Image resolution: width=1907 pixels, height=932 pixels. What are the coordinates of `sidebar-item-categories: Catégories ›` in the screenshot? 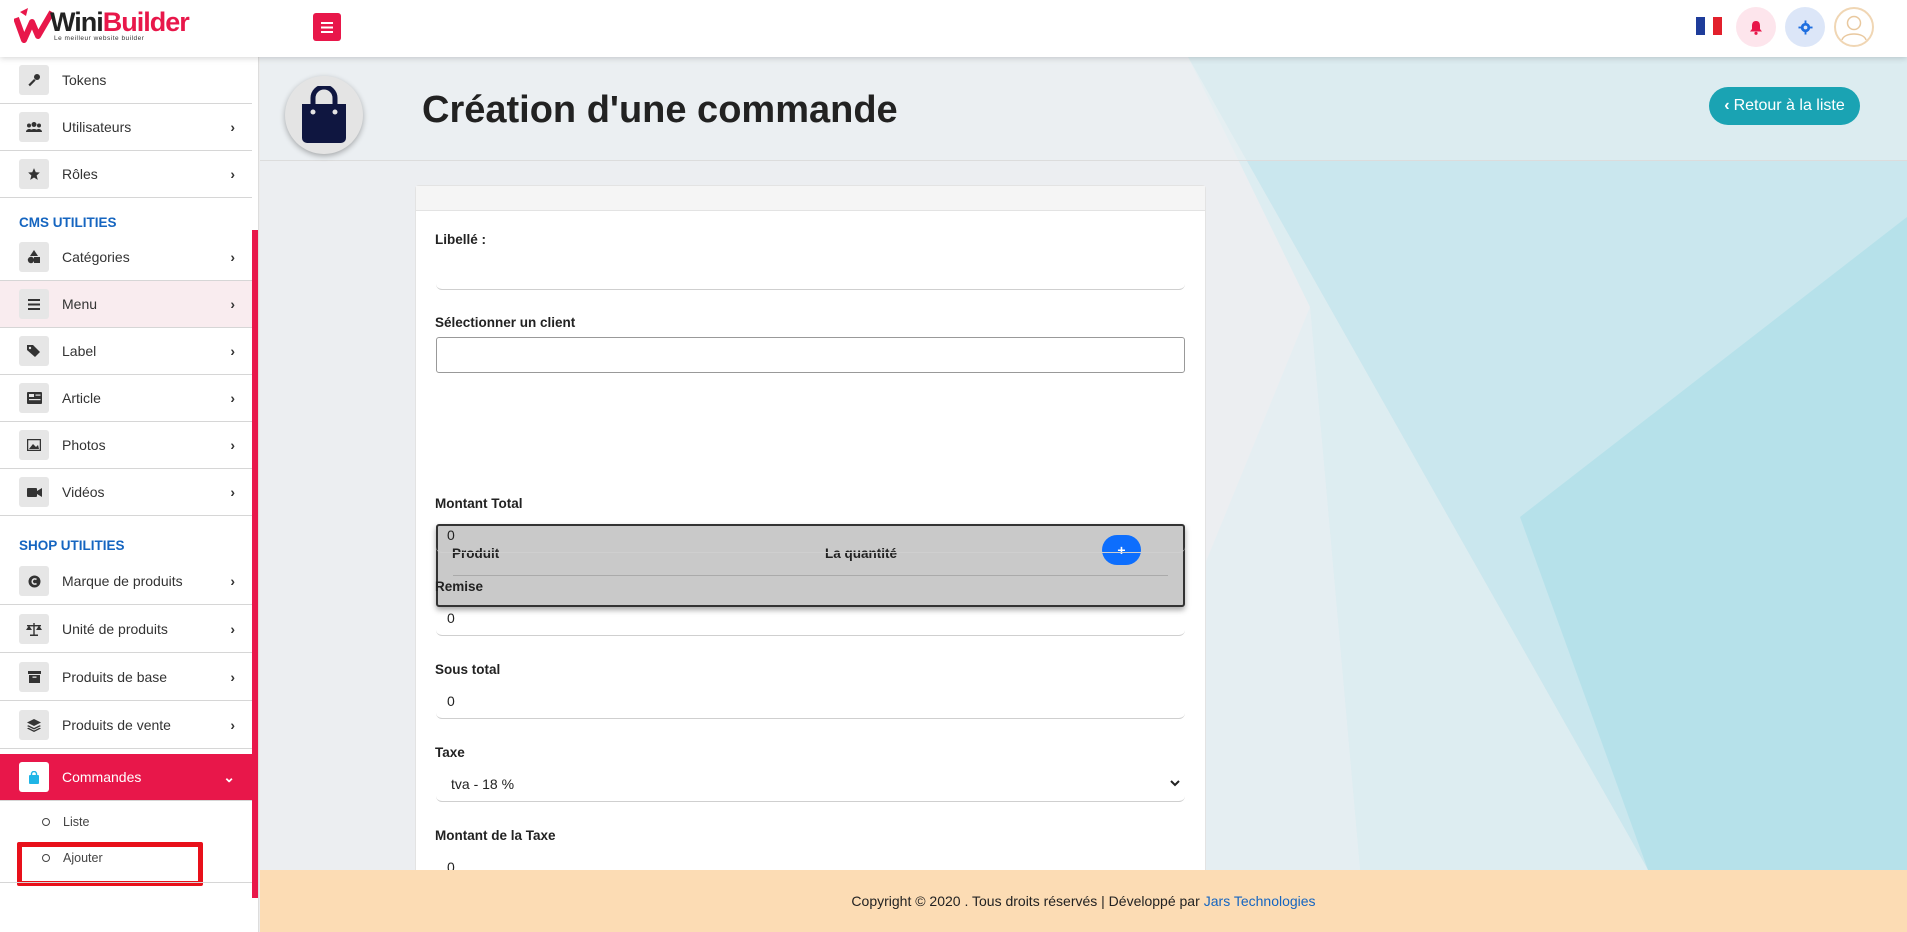 It's located at (126, 257).